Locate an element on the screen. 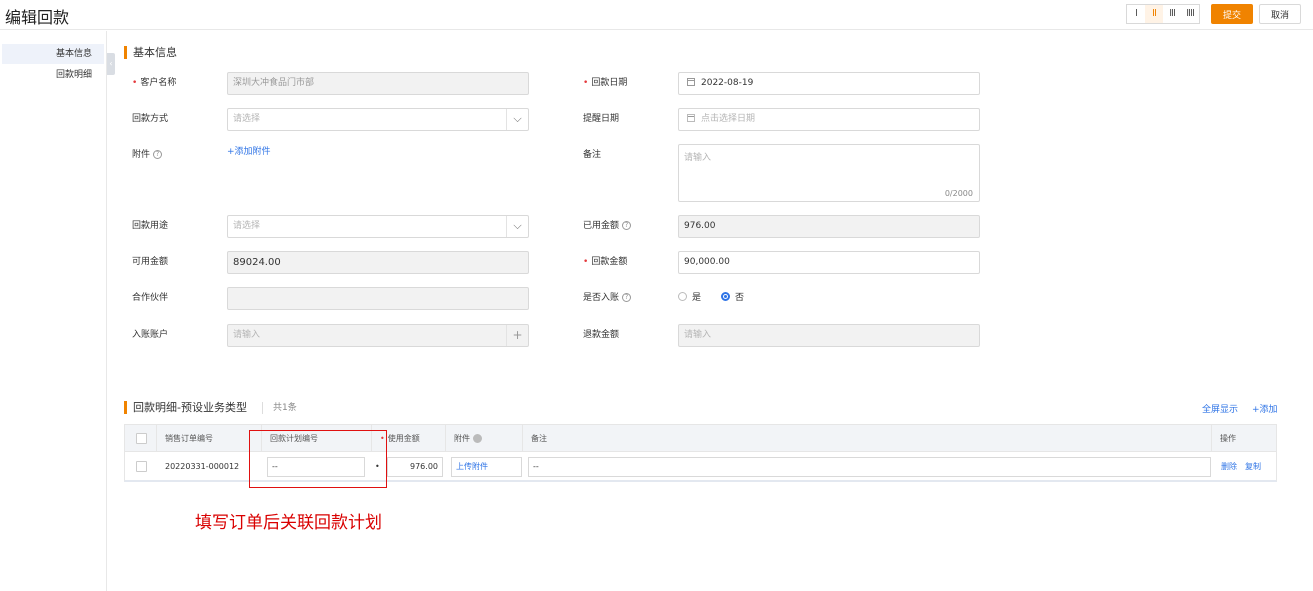 Image resolution: width=1313 pixels, height=591 pixels. is-booked-radio-yes: 是 is located at coordinates (689, 298).